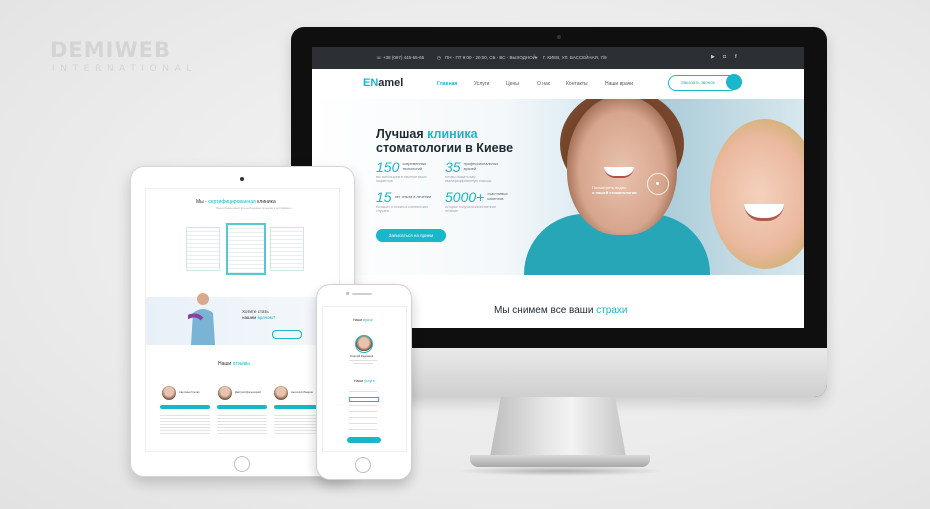  What do you see at coordinates (545, 310) in the screenshot?
I see `fears-title-pre: Мы снимем все ваши` at bounding box center [545, 310].